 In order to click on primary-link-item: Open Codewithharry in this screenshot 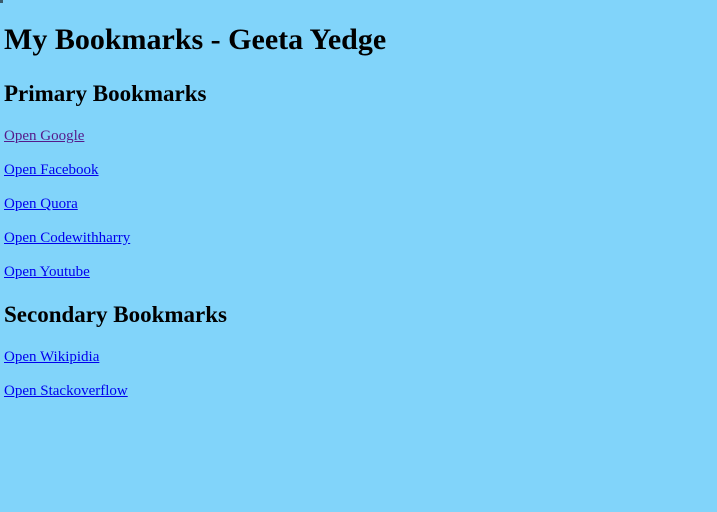, I will do `click(67, 238)`.